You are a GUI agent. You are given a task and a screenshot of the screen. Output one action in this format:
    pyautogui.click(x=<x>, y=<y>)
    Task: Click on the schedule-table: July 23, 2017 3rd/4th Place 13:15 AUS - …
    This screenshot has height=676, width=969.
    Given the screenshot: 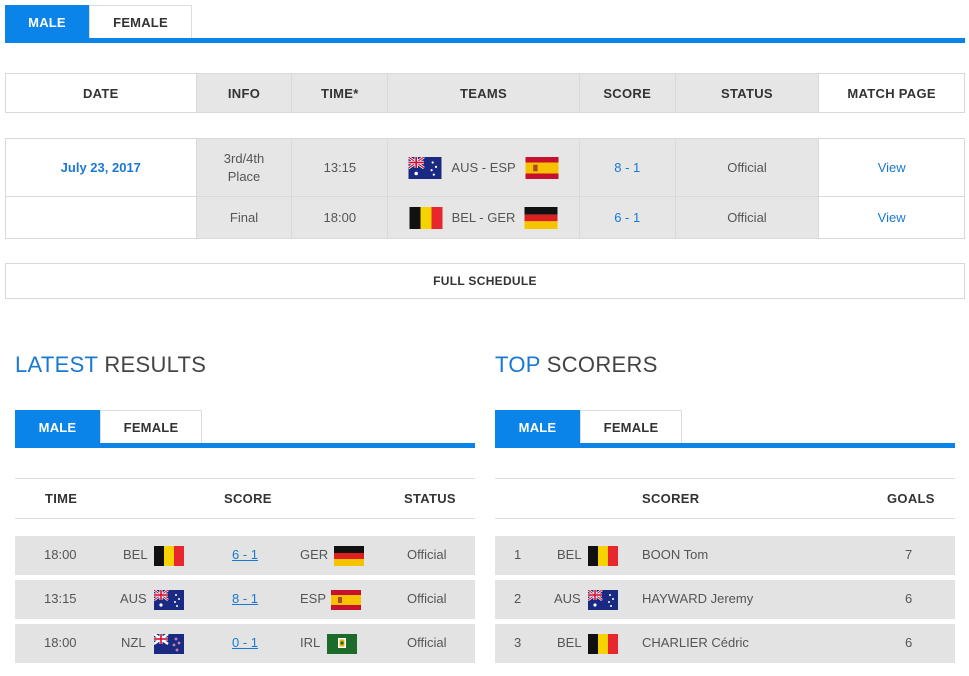 What is the action you would take?
    pyautogui.click(x=485, y=188)
    